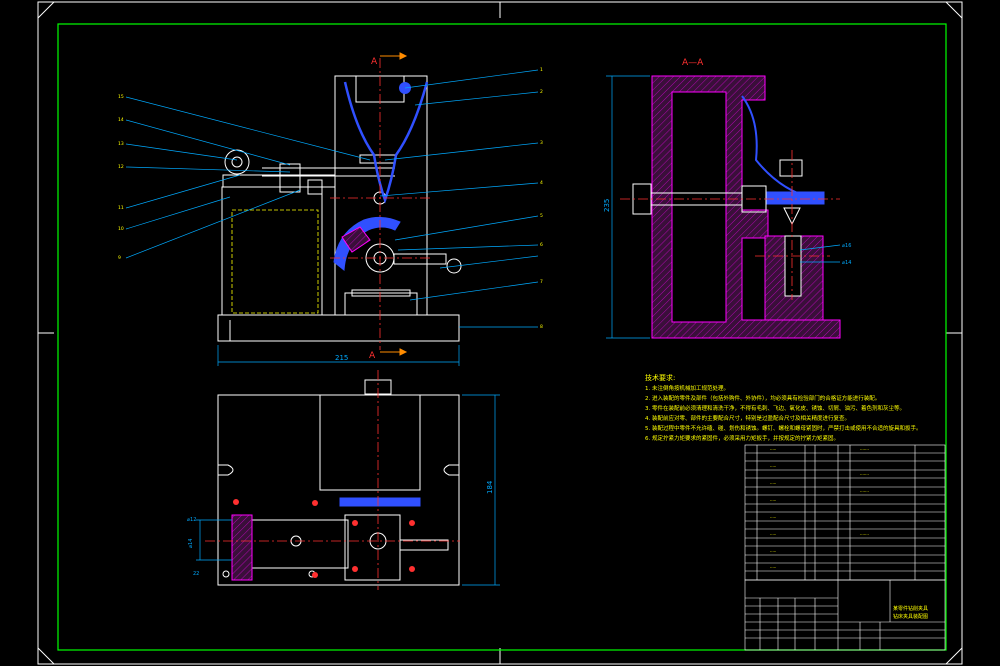  What do you see at coordinates (747, 419) in the screenshot?
I see `note-line: 4. 装配前应对零、部件的主要配合尺寸，特别是过盈配合尺寸及相关精度进行复查。` at bounding box center [747, 419].